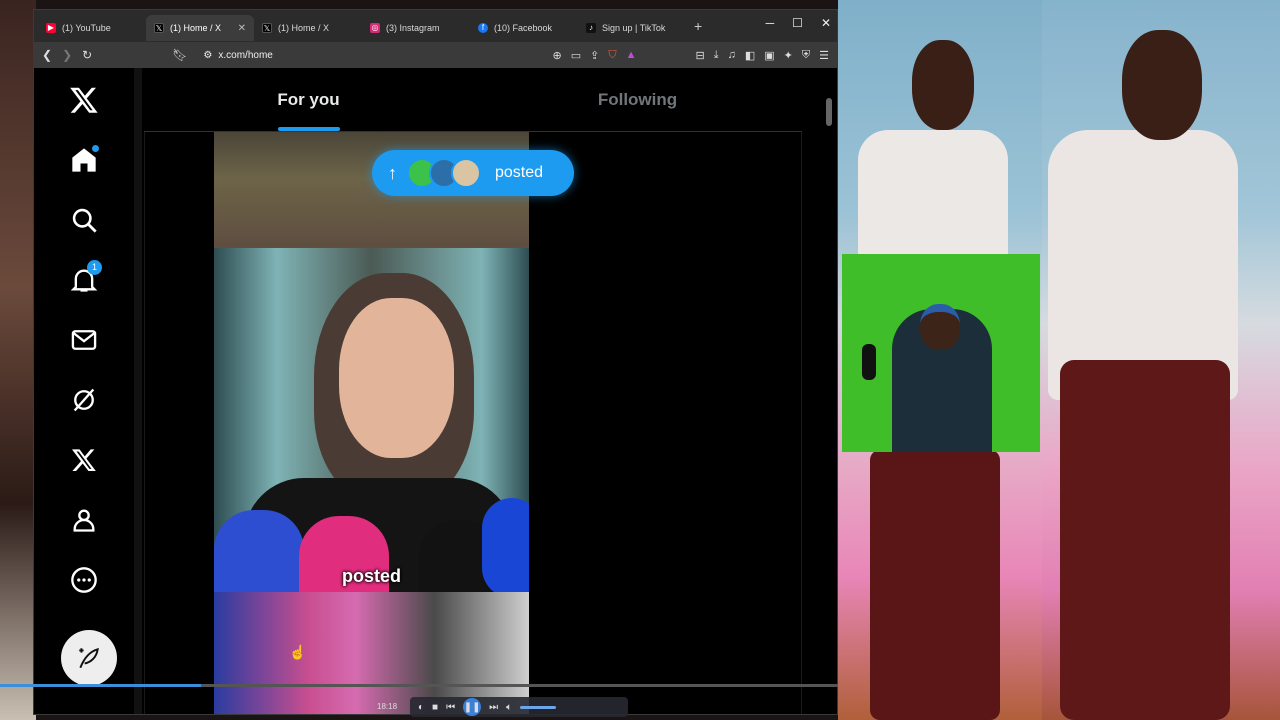 This screenshot has height=720, width=1280. What do you see at coordinates (557, 55) in the screenshot?
I see `zoom-icon: ⊕` at bounding box center [557, 55].